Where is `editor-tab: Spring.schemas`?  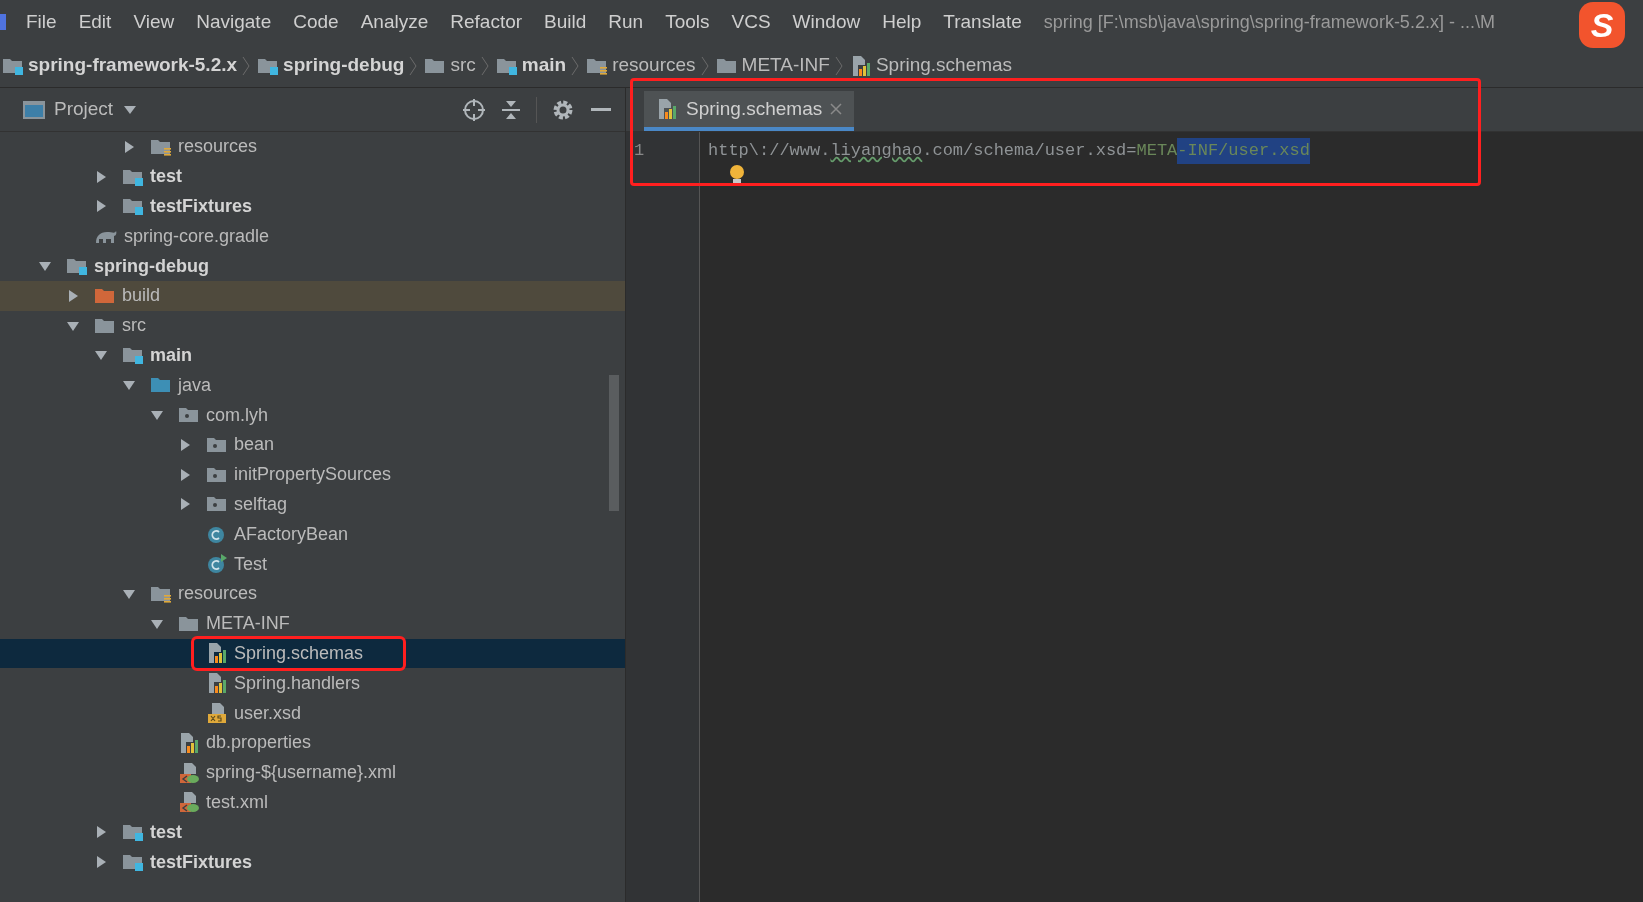
editor-tab: Spring.schemas is located at coordinates (749, 111).